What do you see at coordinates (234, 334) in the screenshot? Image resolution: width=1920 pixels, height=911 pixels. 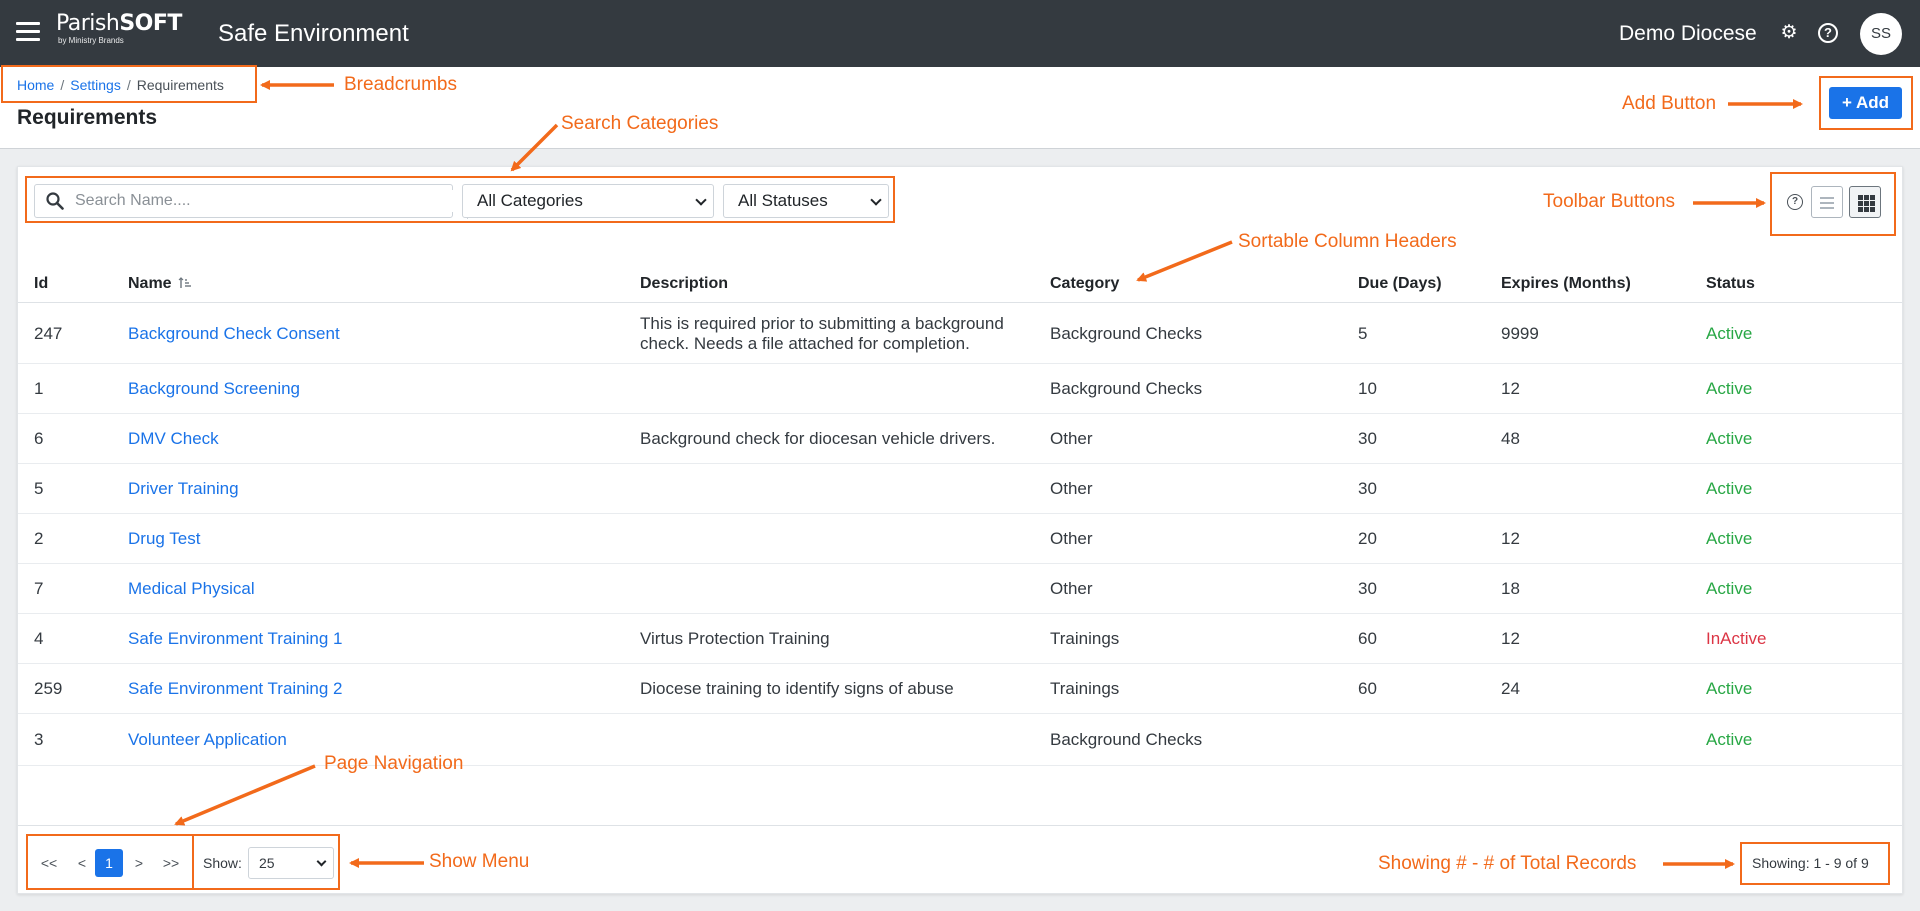 I see `requirement-name-link: Background Check Consent` at bounding box center [234, 334].